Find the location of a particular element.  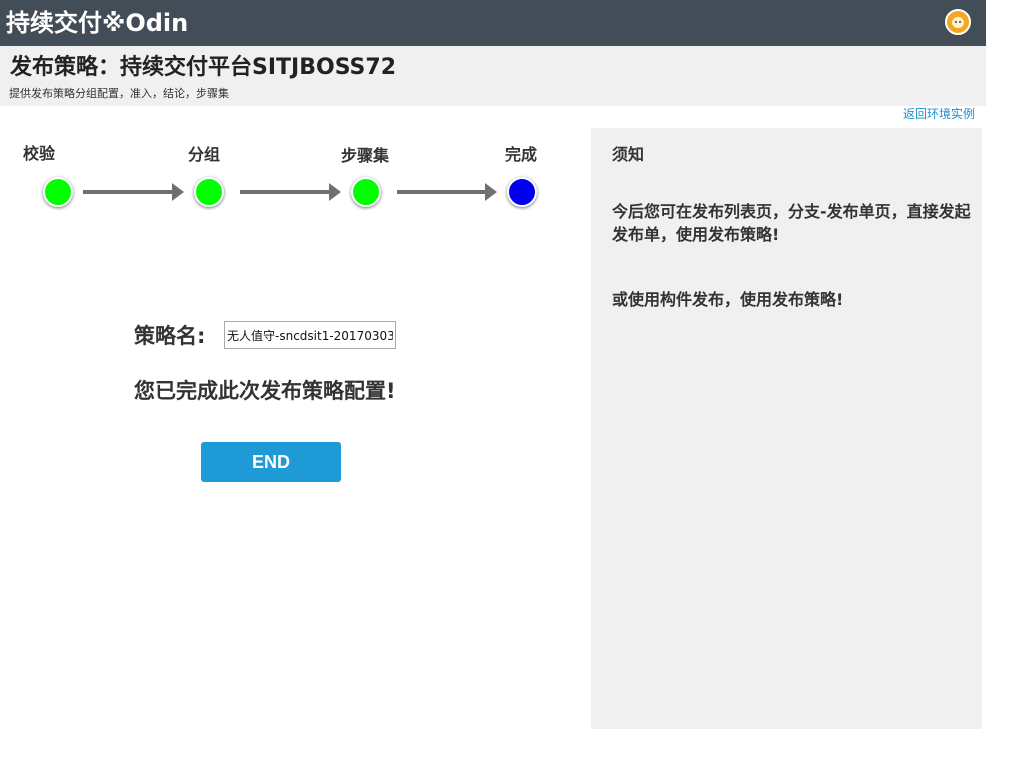

avatar-face is located at coordinates (958, 22).